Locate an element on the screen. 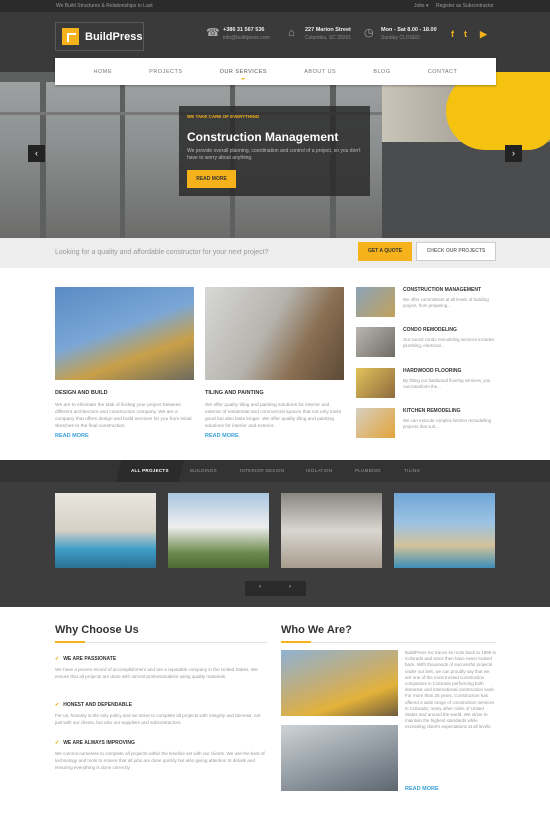 This screenshot has height=814, width=550. address-city: Columbia, SC 29201 is located at coordinates (328, 38).